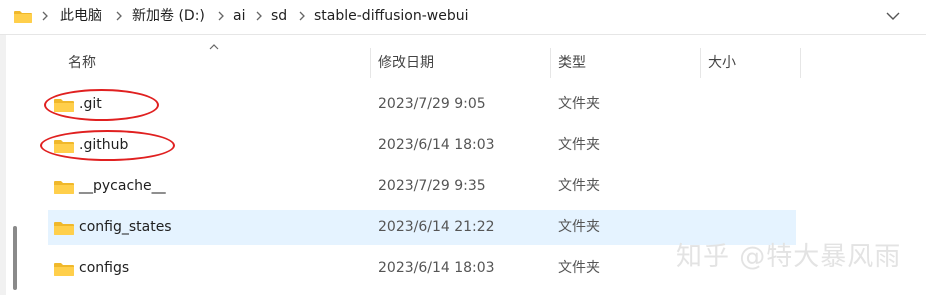 Image resolution: width=926 pixels, height=295 pixels. What do you see at coordinates (168, 16) in the screenshot?
I see `breadcrumb-drive: 新加卷 (D:)` at bounding box center [168, 16].